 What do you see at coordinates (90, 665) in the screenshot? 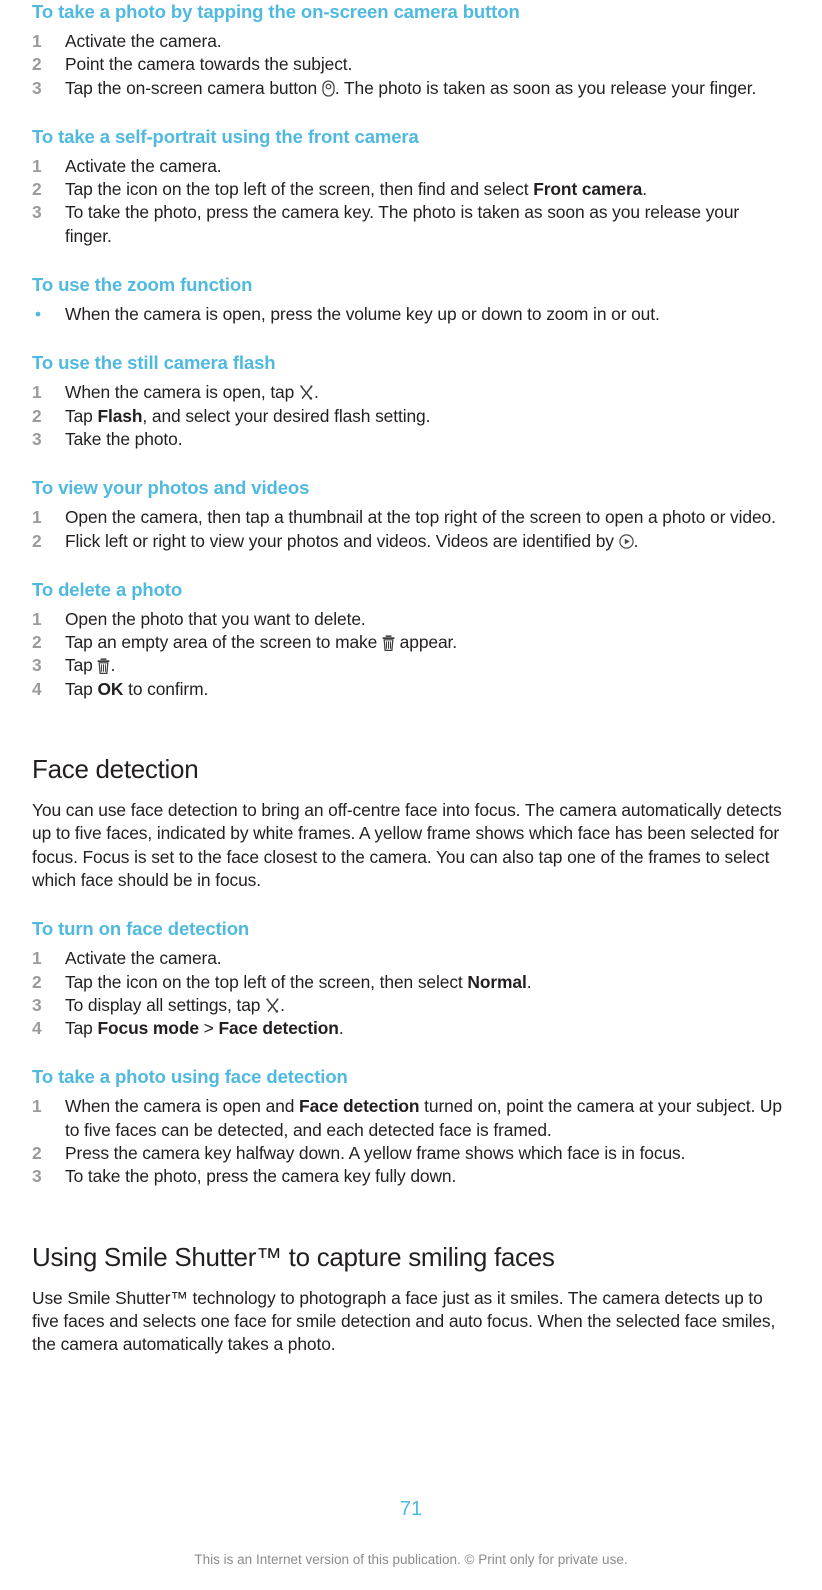
I see `step-text: Tap .` at bounding box center [90, 665].